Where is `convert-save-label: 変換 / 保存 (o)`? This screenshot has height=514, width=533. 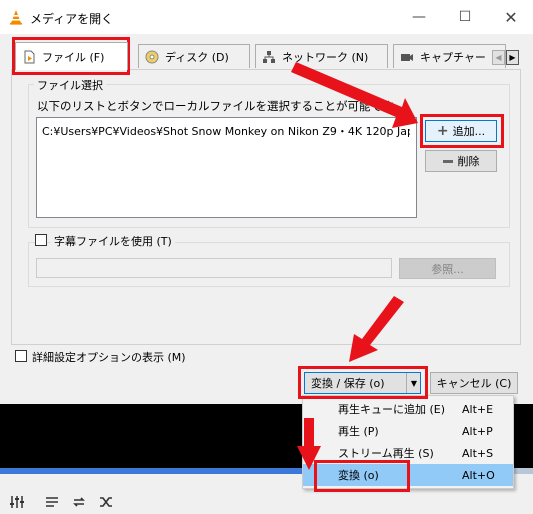
convert-save-label: 変換 / 保存 (o) is located at coordinates (348, 383).